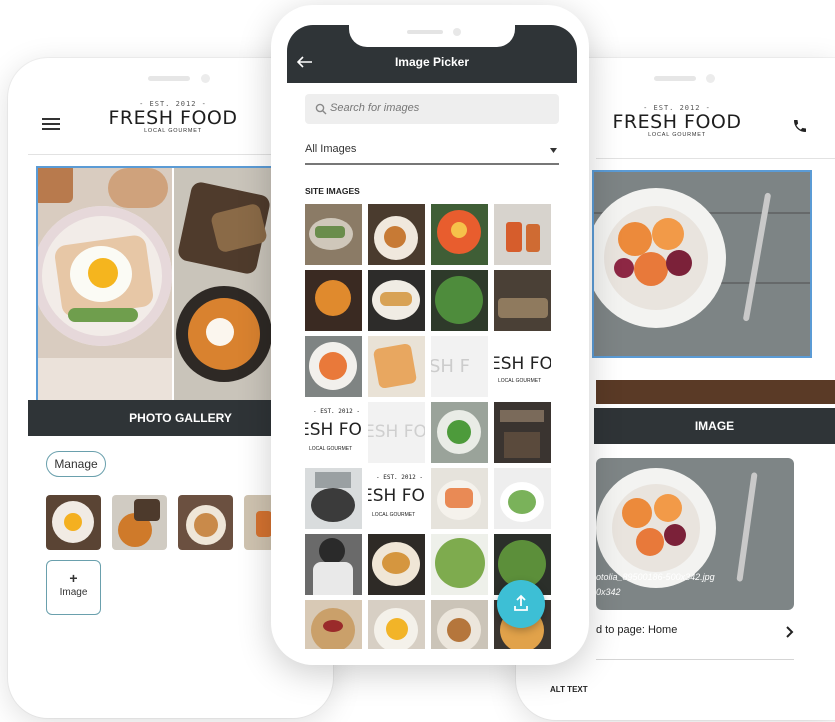 This screenshot has width=835, height=722. What do you see at coordinates (715, 392) in the screenshot?
I see `dark-band` at bounding box center [715, 392].